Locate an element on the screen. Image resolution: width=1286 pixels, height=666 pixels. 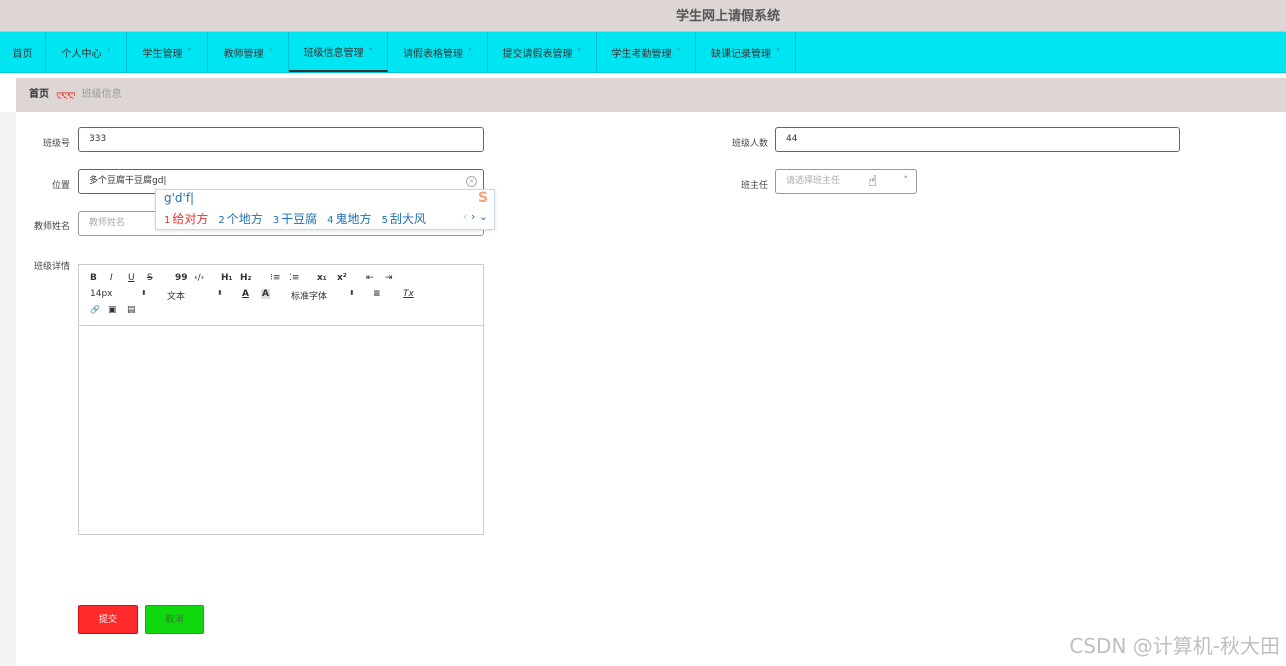
indent-icon: ⇥ is located at coordinates (389, 278).